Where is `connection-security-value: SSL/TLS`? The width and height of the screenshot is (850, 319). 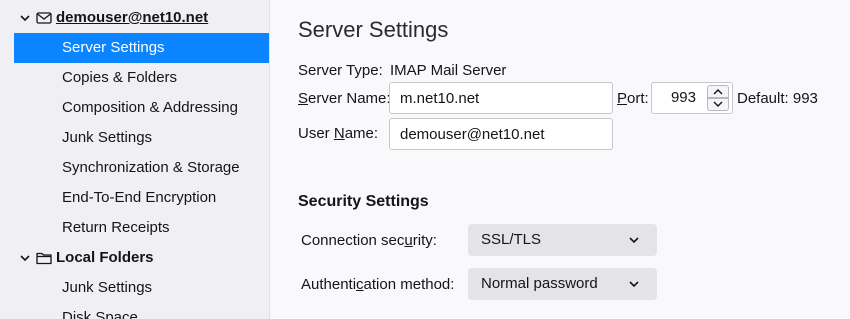
connection-security-value: SSL/TLS is located at coordinates (511, 239).